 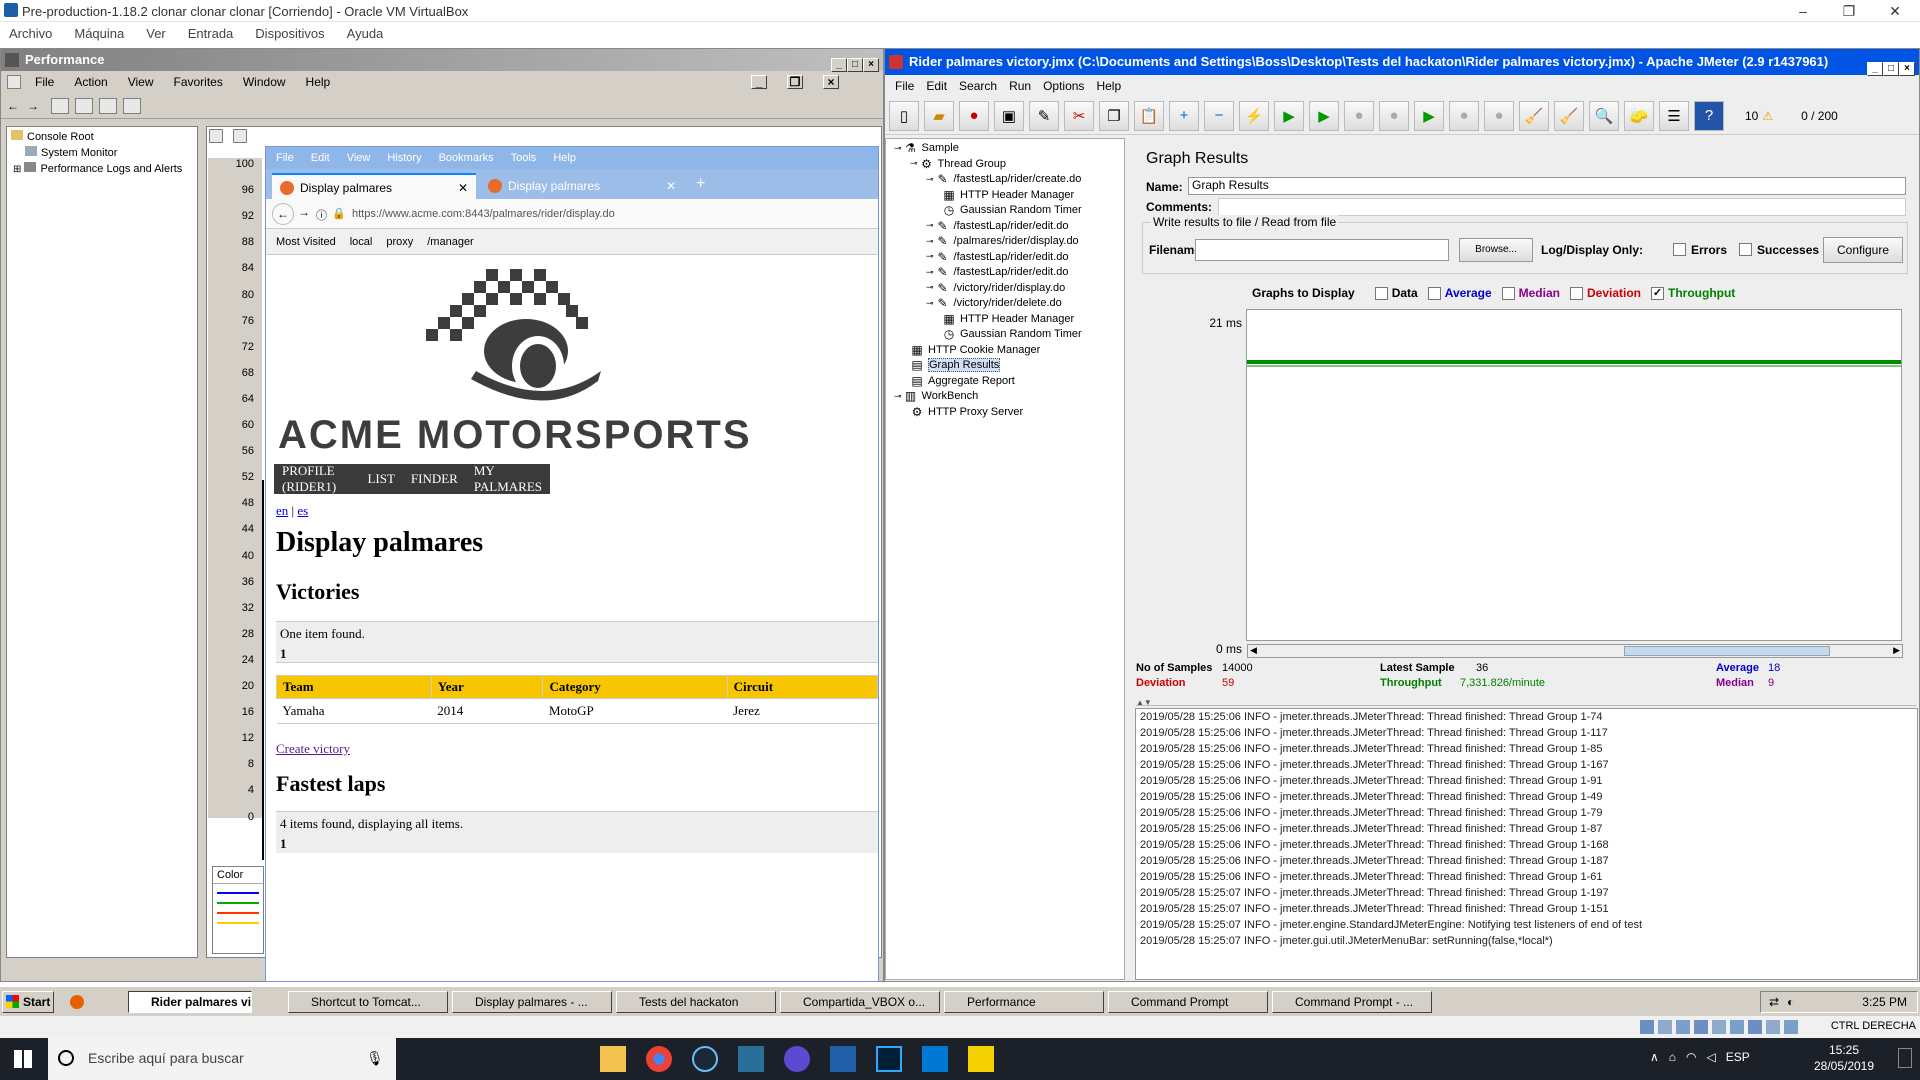 What do you see at coordinates (198, 82) in the screenshot?
I see `perf-menu-favorites: Favorites` at bounding box center [198, 82].